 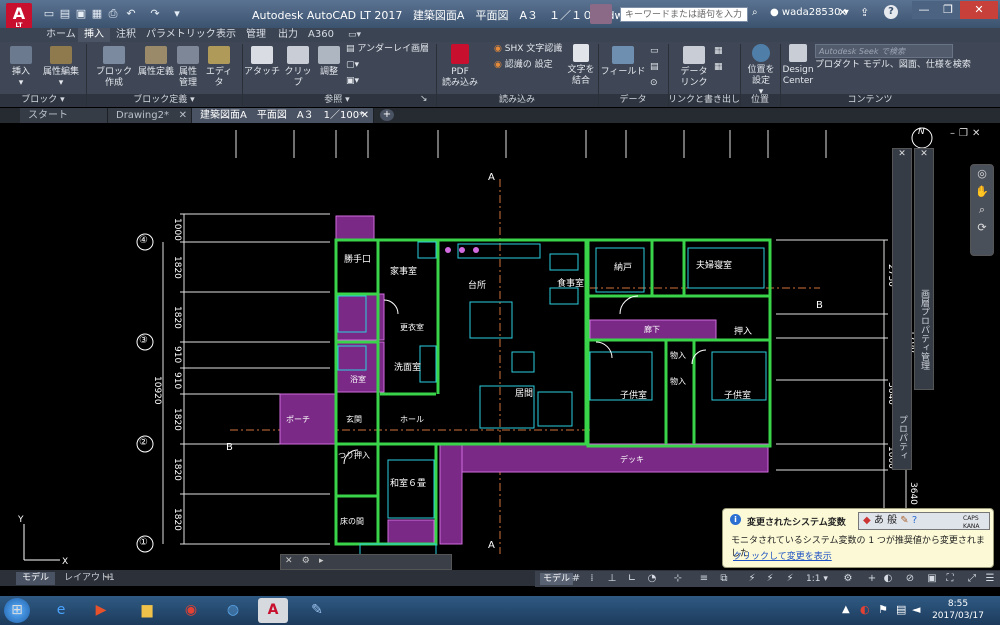 I want to click on upload-to-source-icon: ▦, so click(x=718, y=67).